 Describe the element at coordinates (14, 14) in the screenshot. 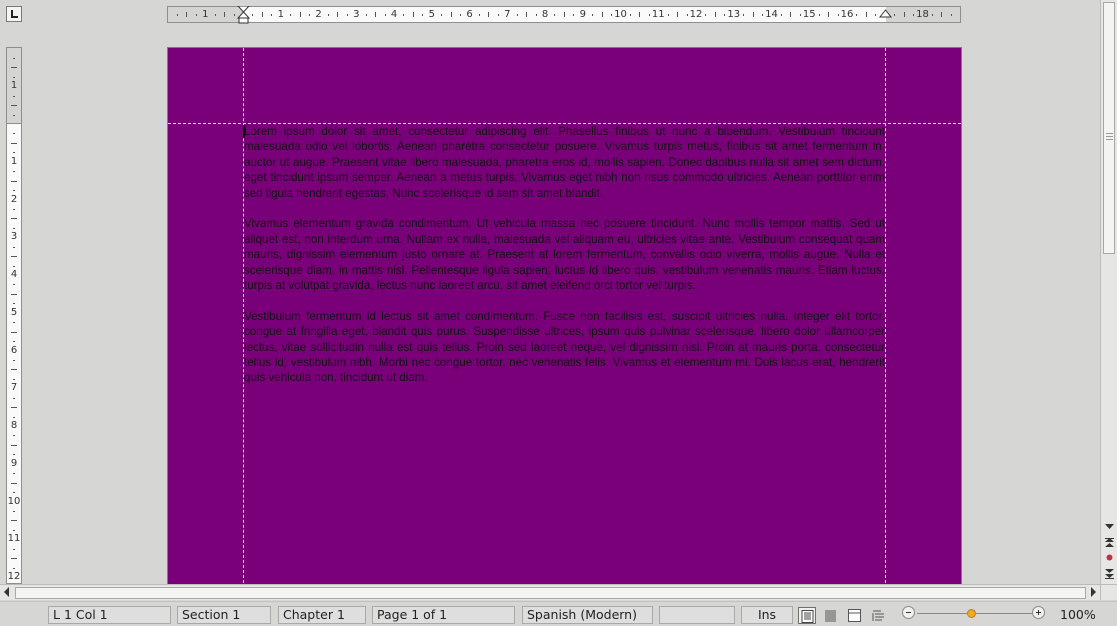

I see `tab-stop-type-button` at that location.